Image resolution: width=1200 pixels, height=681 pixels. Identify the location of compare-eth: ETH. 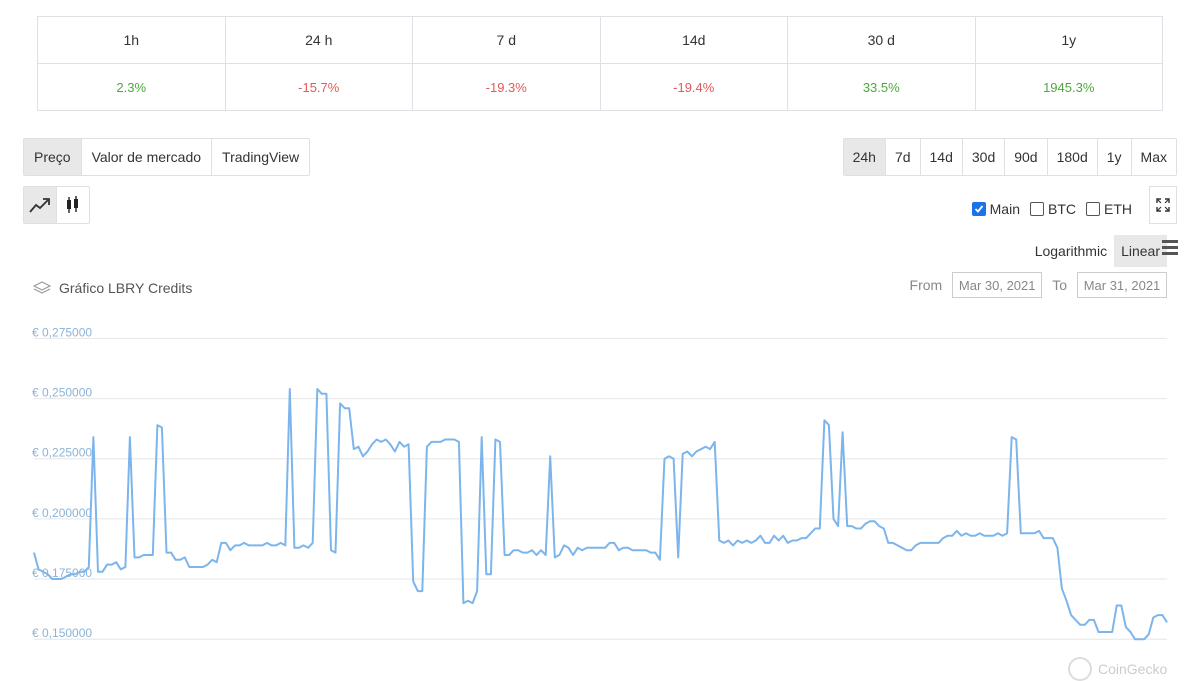
(1109, 209).